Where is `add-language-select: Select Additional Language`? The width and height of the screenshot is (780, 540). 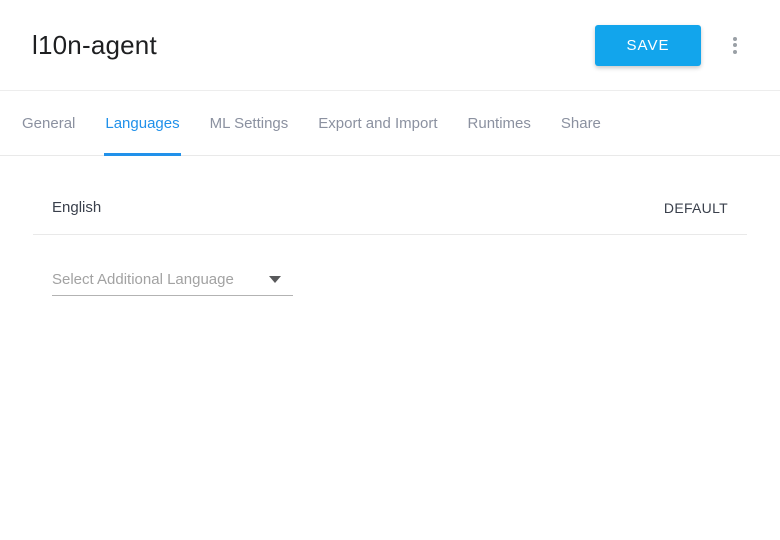 add-language-select: Select Additional Language is located at coordinates (172, 283).